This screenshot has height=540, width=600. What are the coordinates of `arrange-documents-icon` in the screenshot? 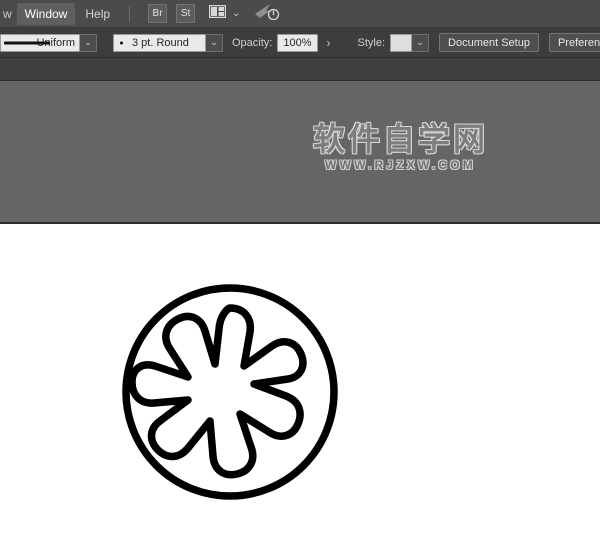 It's located at (217, 13).